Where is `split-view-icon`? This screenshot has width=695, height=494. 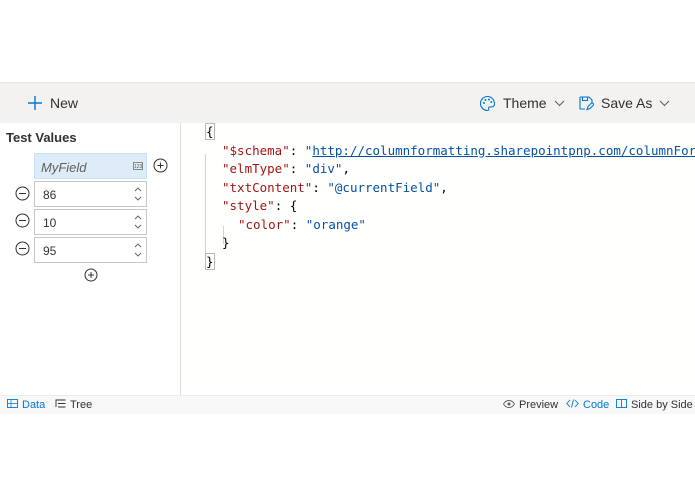 split-view-icon is located at coordinates (621, 405).